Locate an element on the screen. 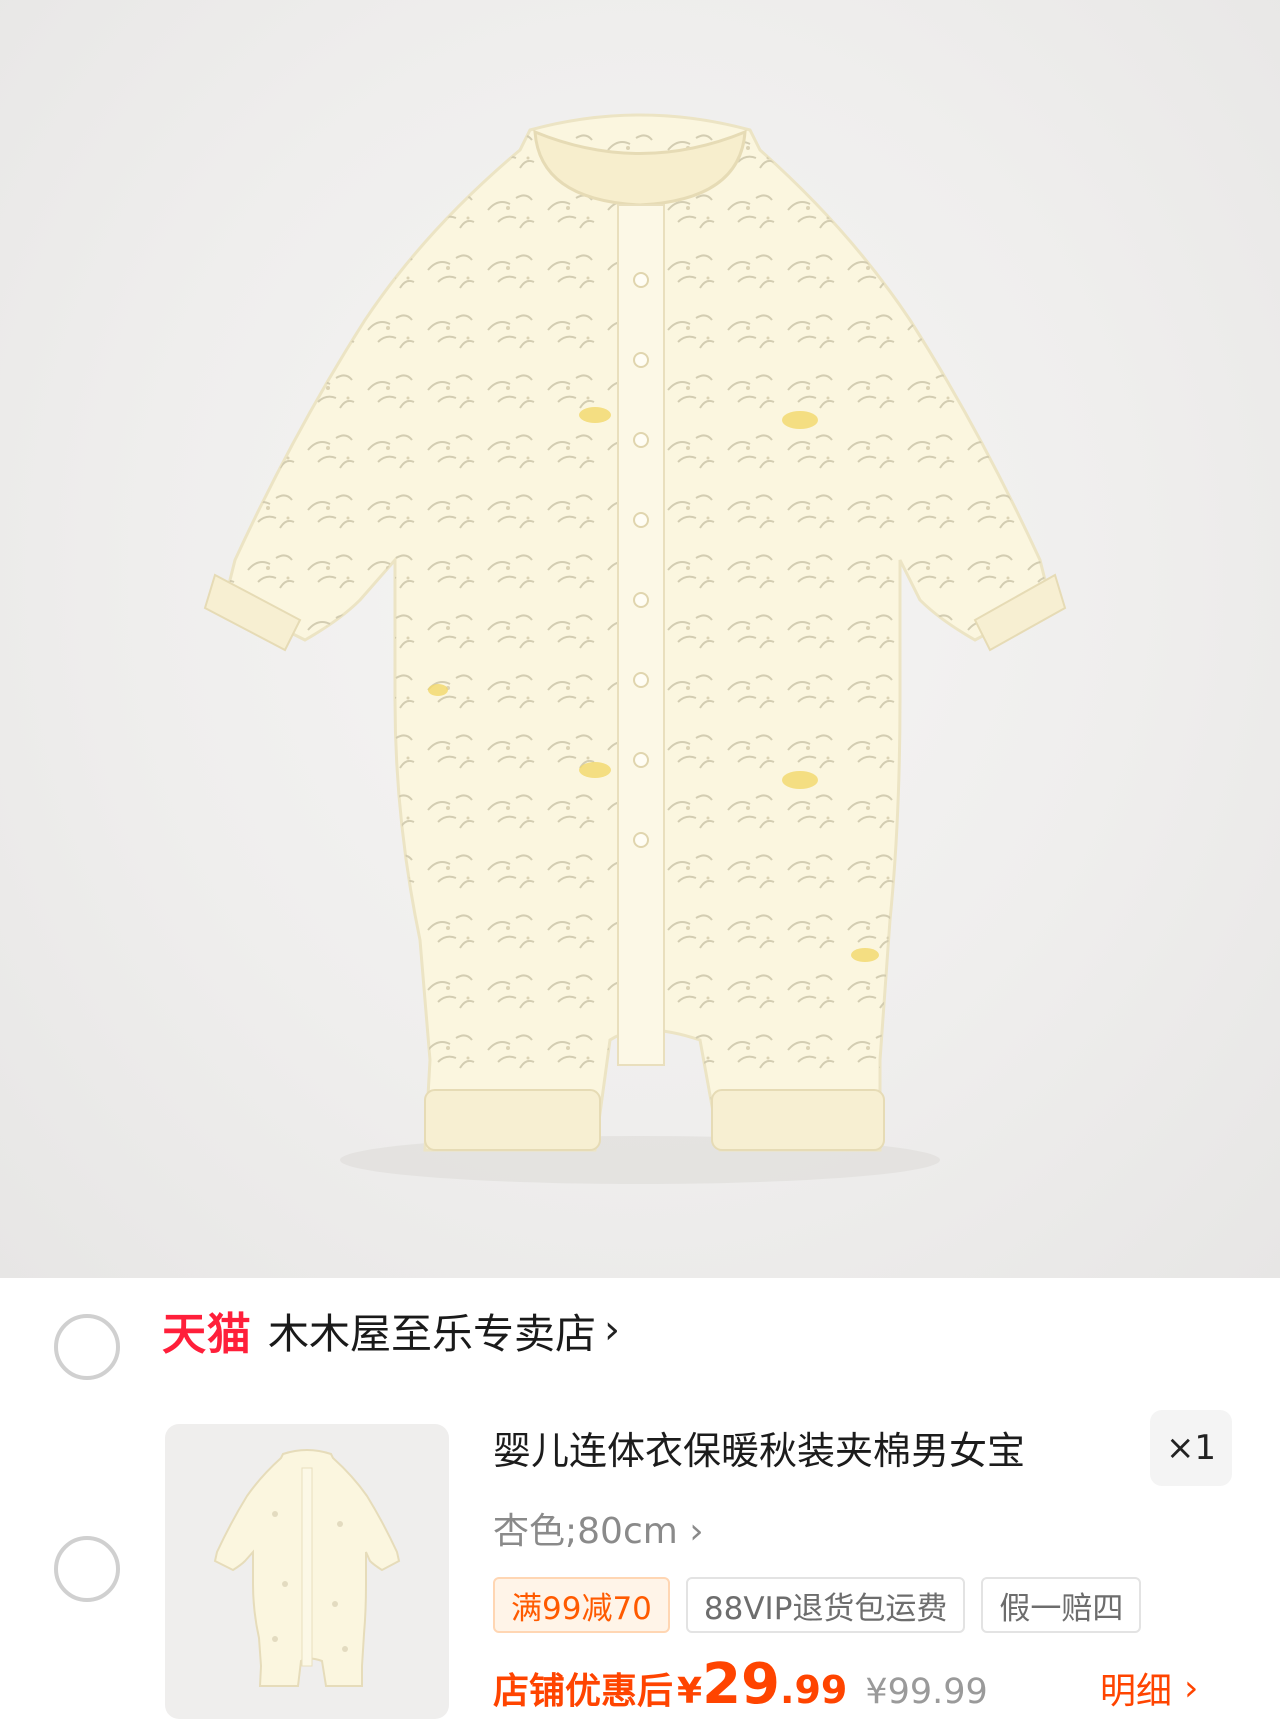 This screenshot has width=1280, height=1736. price-detail-button: 明细 › is located at coordinates (1149, 1688).